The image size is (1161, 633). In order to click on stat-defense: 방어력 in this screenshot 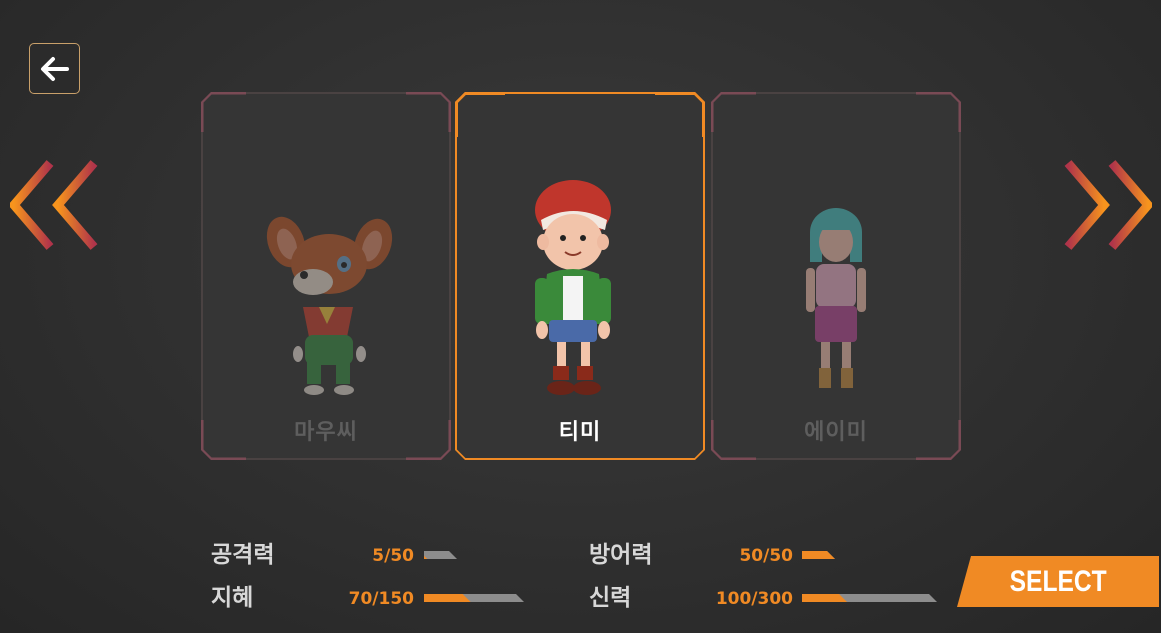, I will do `click(634, 553)`.